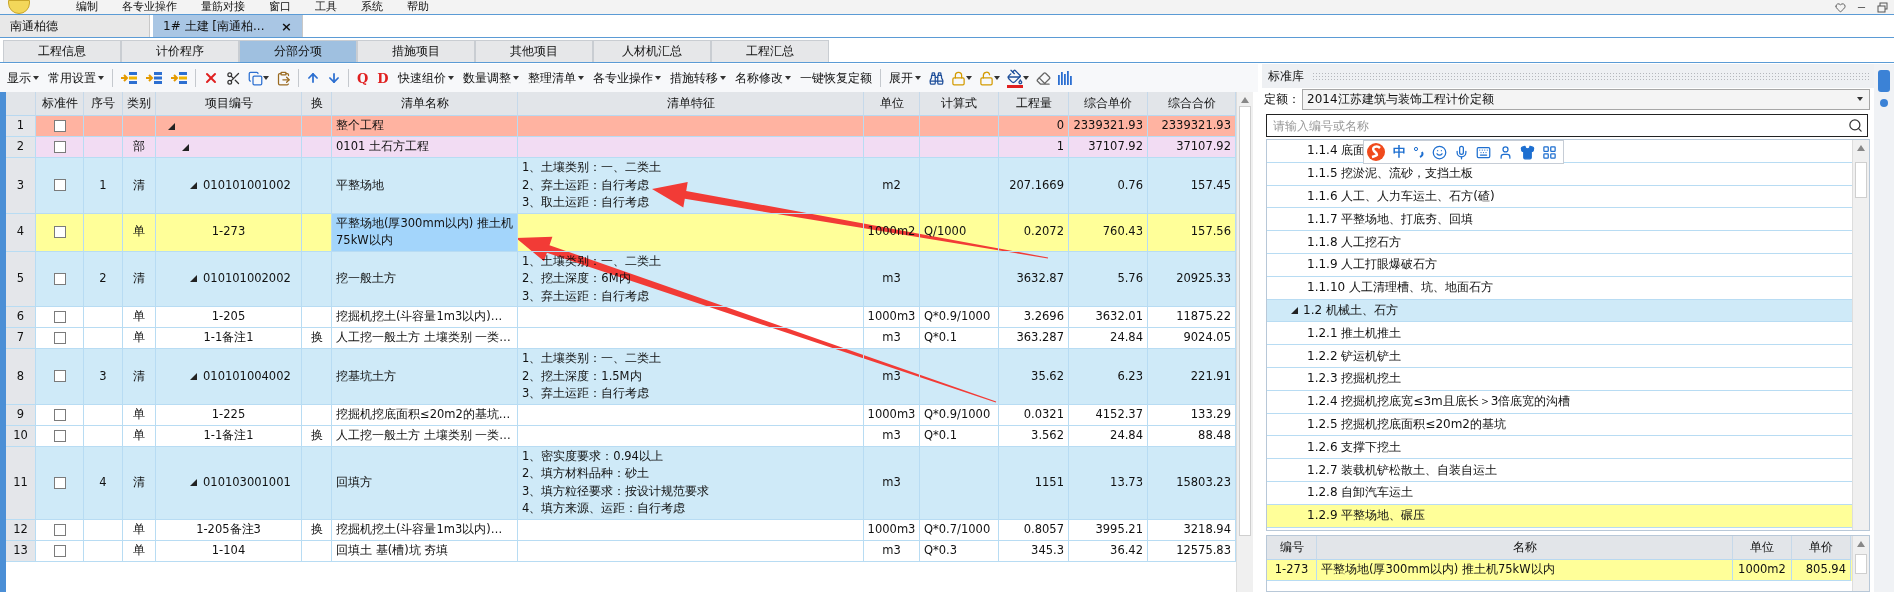 Image resolution: width=1894 pixels, height=592 pixels. I want to click on unlock-icon, so click(989, 78).